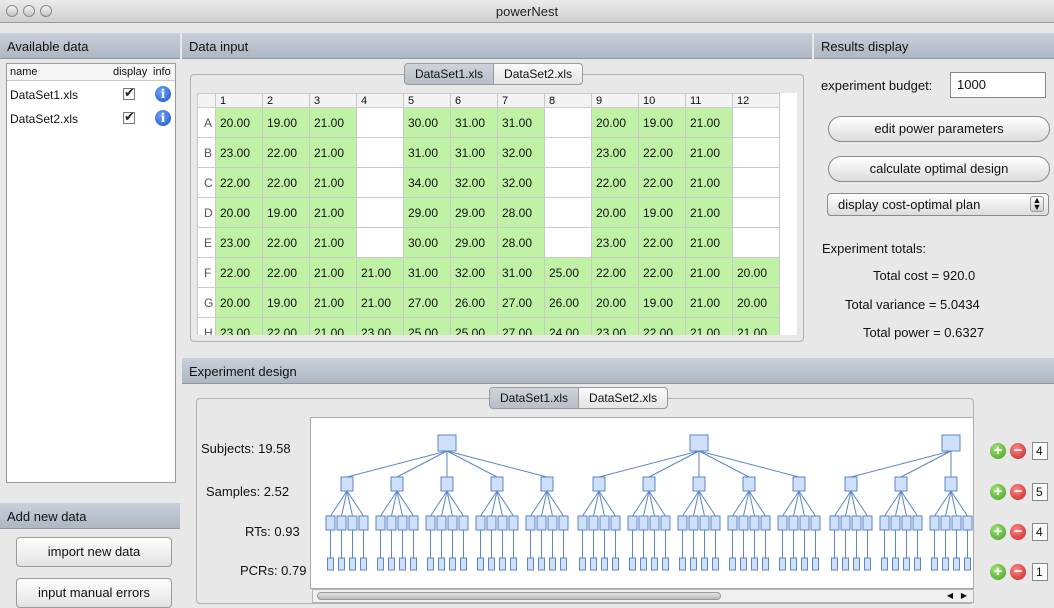 The height and width of the screenshot is (608, 1054). What do you see at coordinates (206, 182) in the screenshot?
I see `grid-row-header: C` at bounding box center [206, 182].